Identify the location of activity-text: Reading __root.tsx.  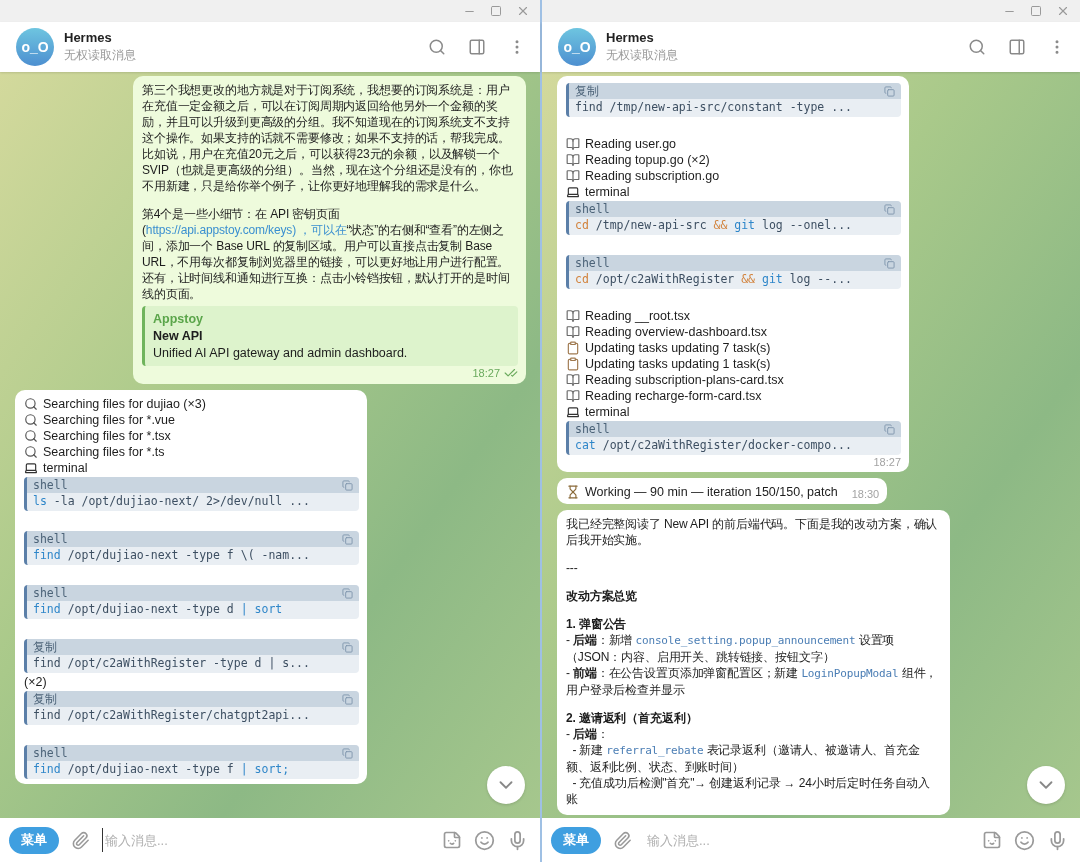
(637, 316).